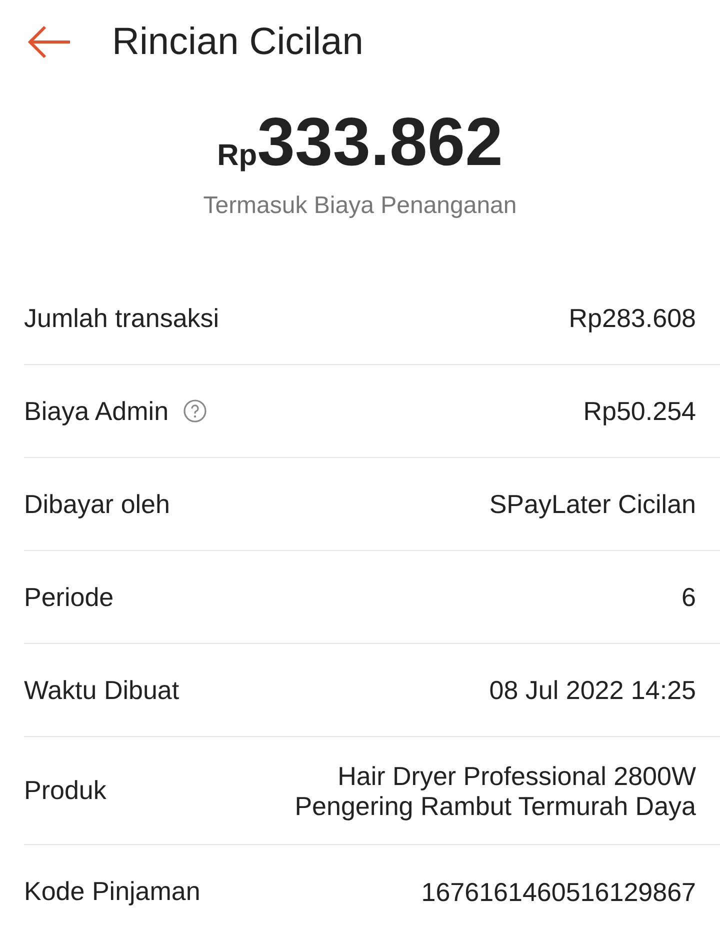  What do you see at coordinates (360, 206) in the screenshot?
I see `amount-note: Termasuk Biaya Penanganan` at bounding box center [360, 206].